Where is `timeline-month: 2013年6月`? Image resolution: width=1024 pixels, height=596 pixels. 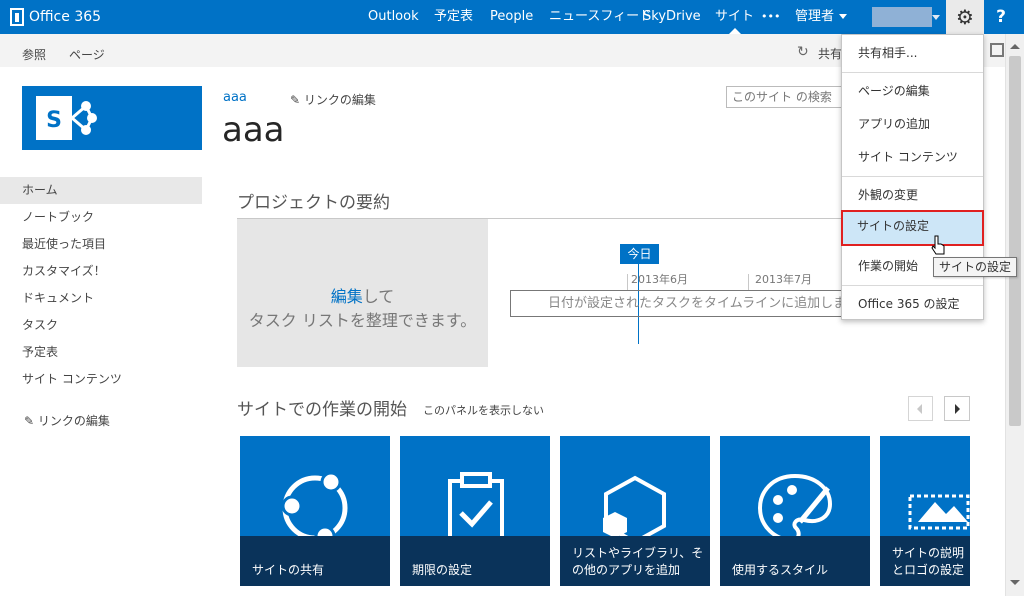 timeline-month: 2013年6月 is located at coordinates (659, 279).